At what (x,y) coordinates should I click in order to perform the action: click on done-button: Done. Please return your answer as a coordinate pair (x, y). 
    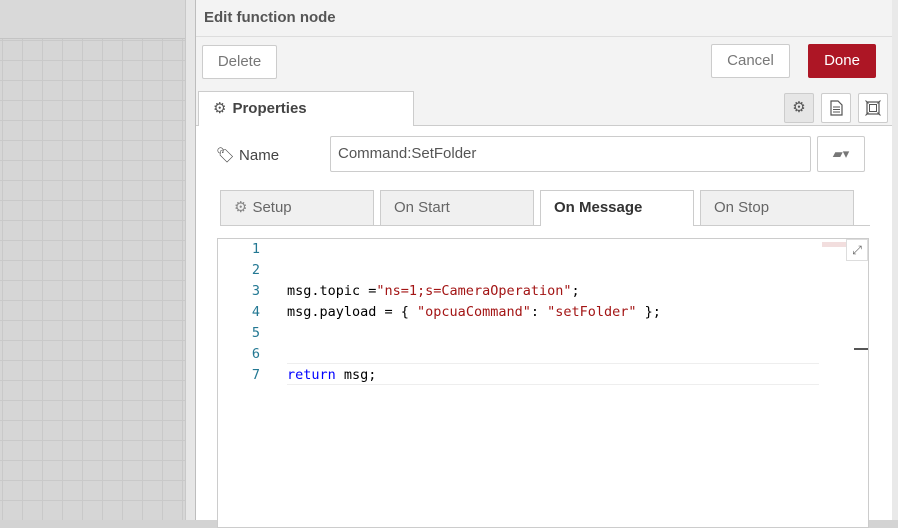
    Looking at the image, I should click on (842, 61).